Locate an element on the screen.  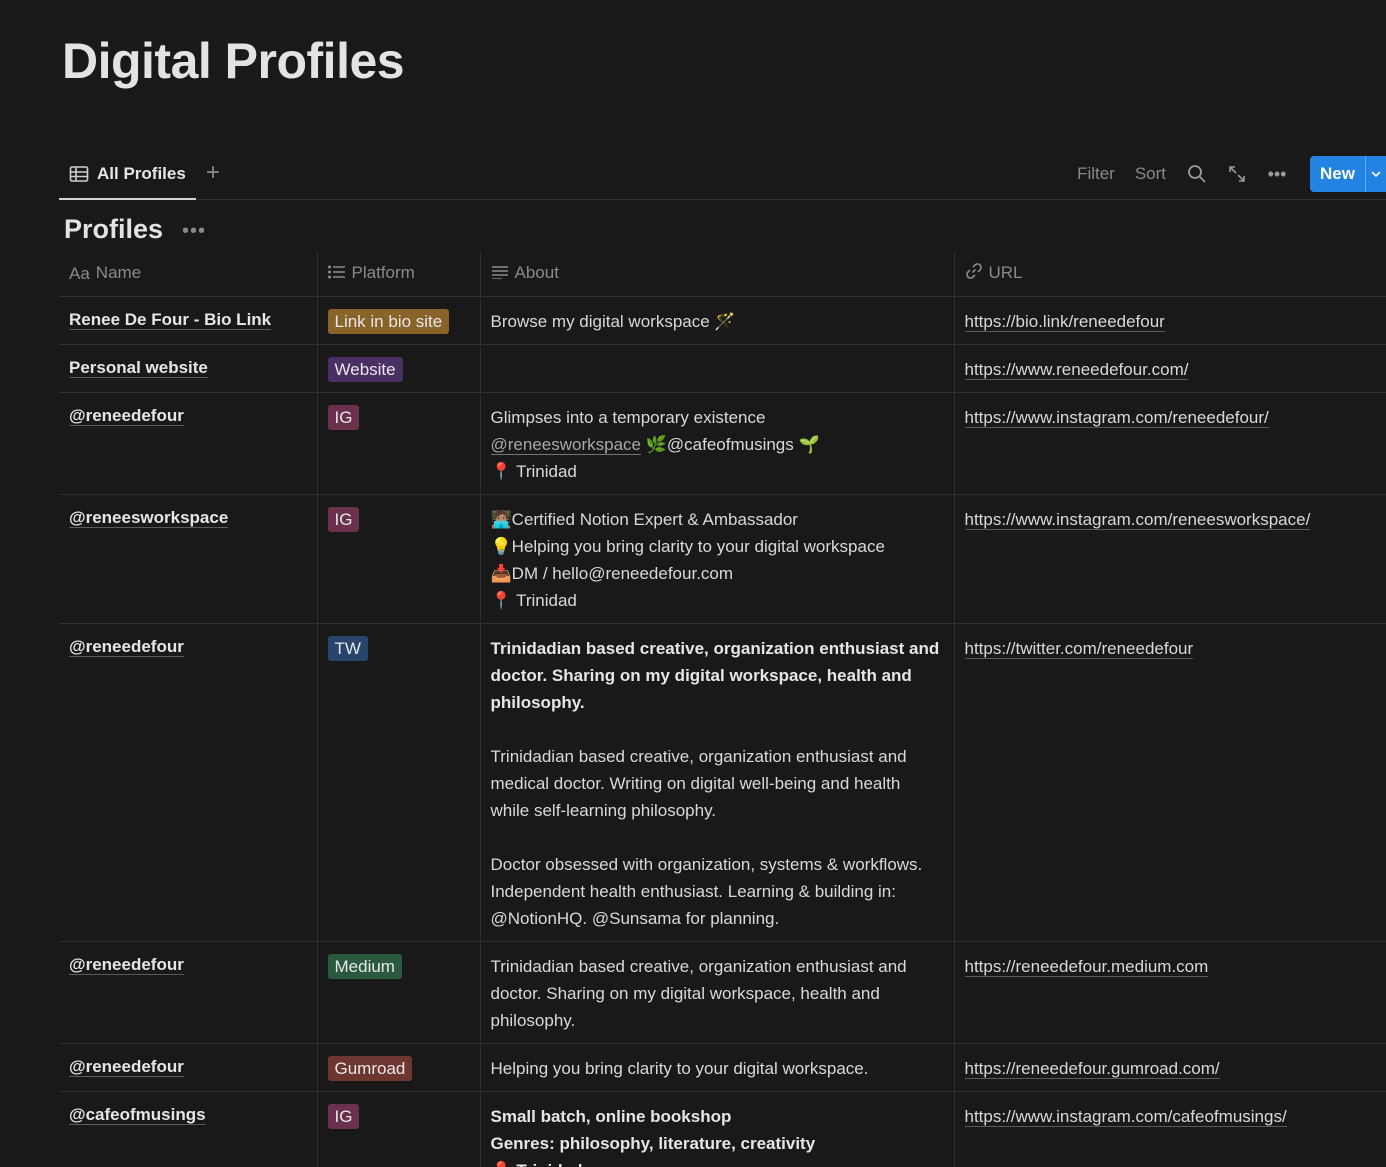
url-cell: https://reneedefour.medium.com is located at coordinates (1170, 992).